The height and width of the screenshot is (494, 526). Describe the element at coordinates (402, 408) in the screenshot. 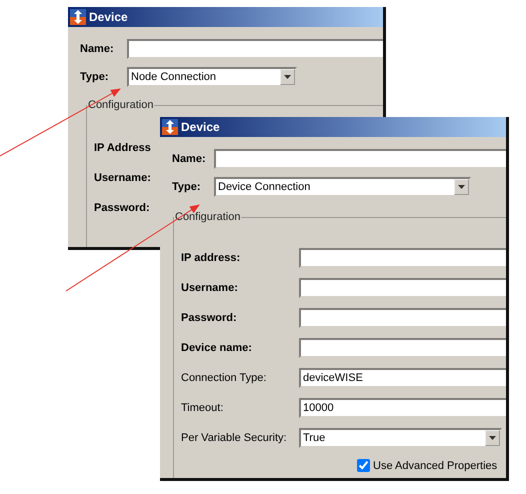

I see `text-field: 10000` at that location.